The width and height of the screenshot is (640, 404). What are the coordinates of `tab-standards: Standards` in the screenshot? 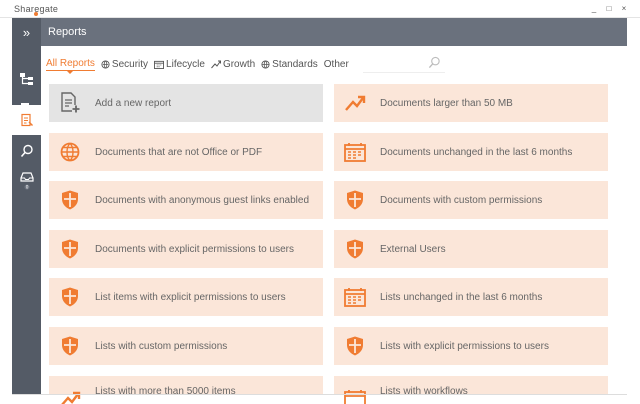 It's located at (289, 64).